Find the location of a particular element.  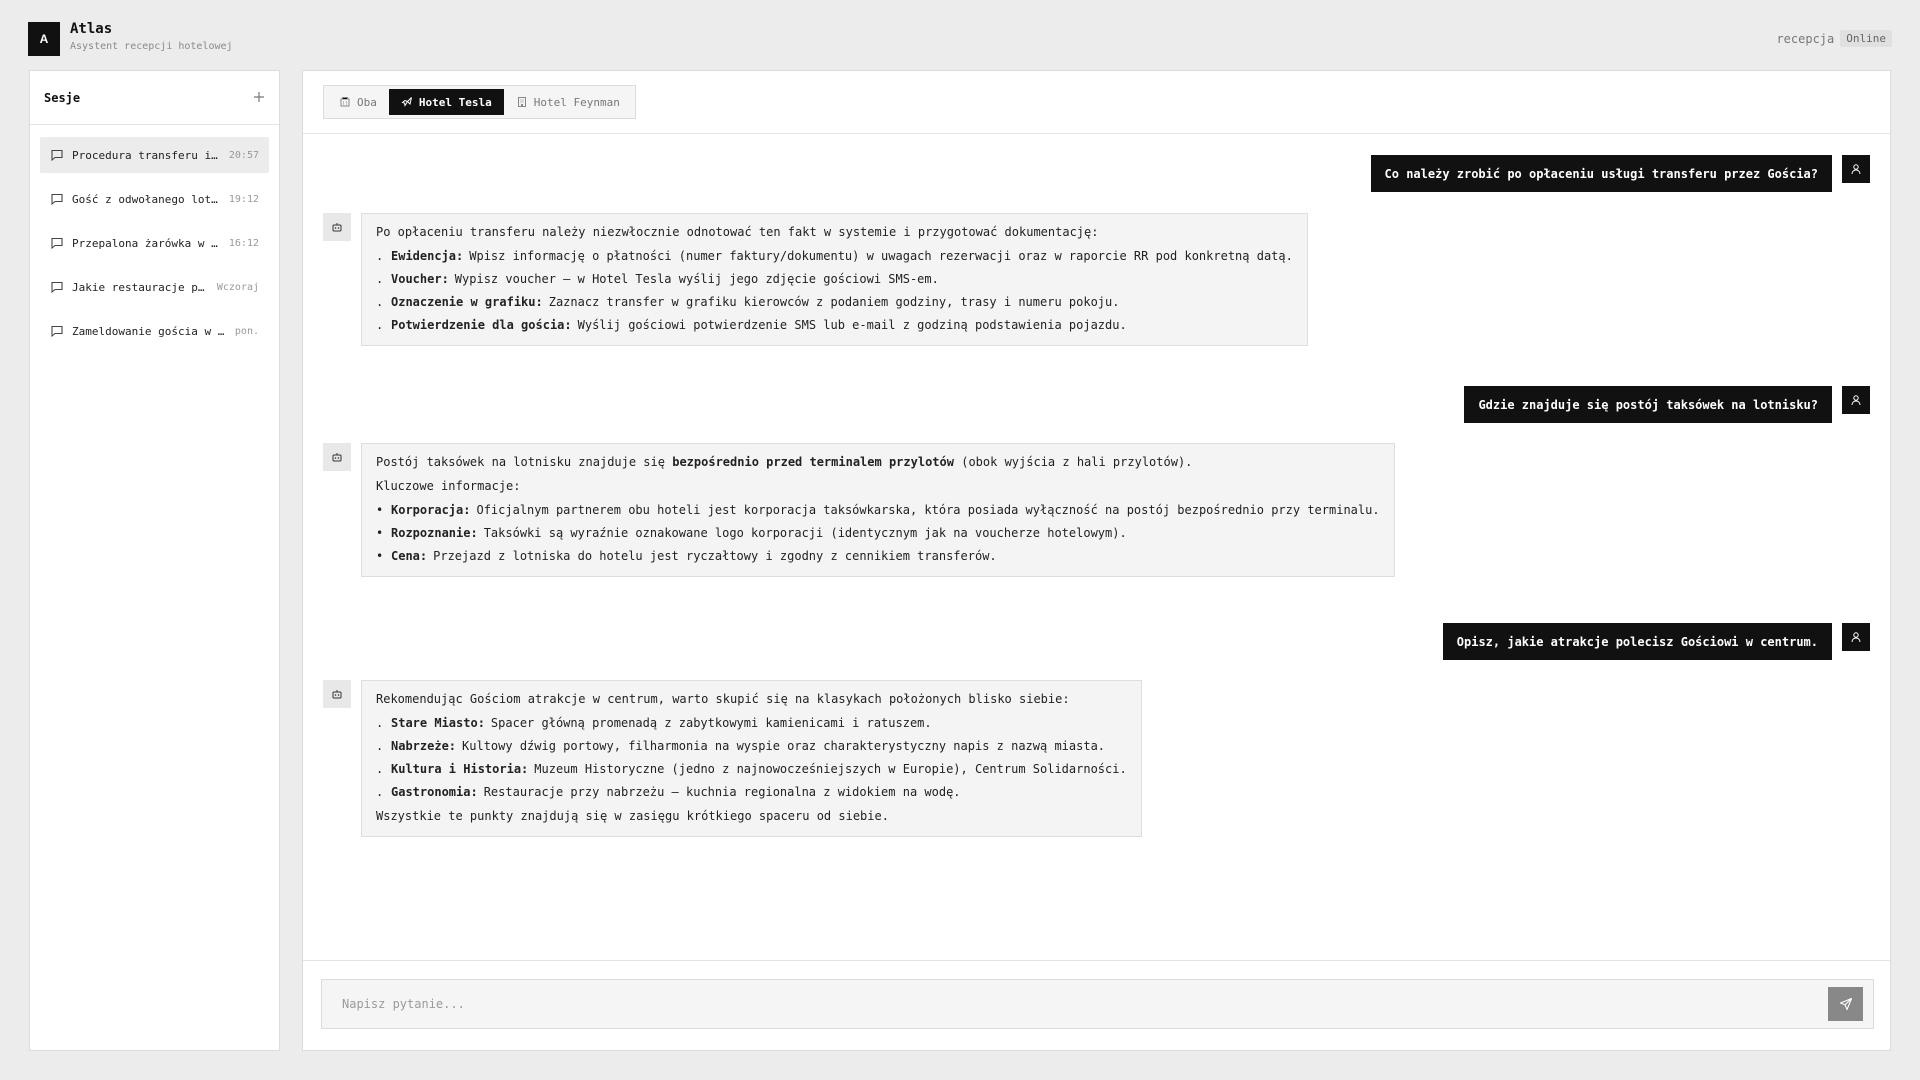

item-label: Oznaczenie w grafiku: is located at coordinates (467, 302).